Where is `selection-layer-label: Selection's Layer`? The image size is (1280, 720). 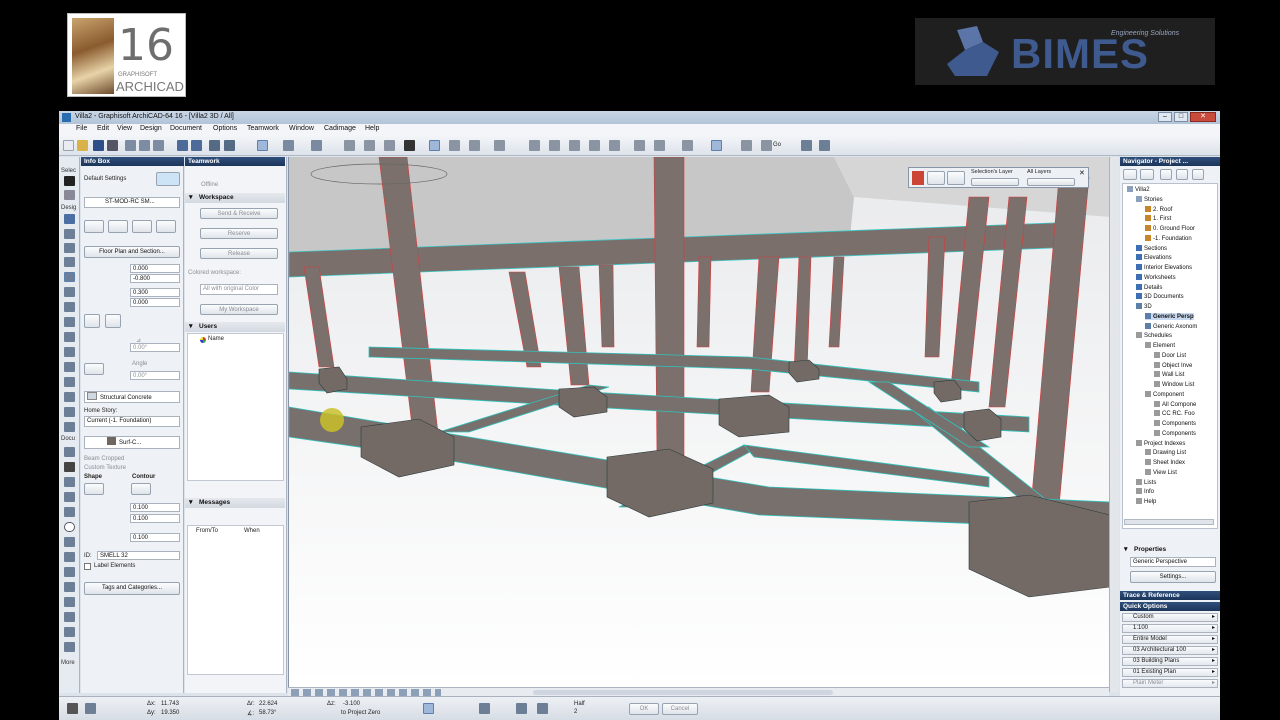
selection-layer-label: Selection's Layer is located at coordinates (992, 172).